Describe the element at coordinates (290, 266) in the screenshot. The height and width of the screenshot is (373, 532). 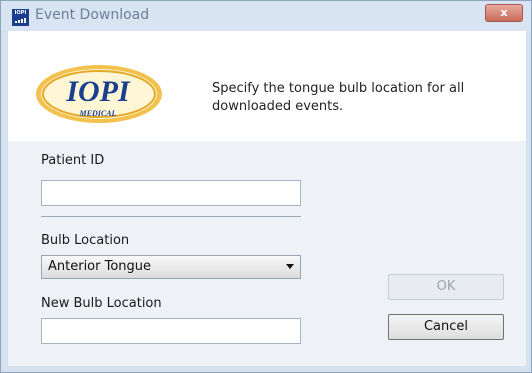
I see `dropdown-arrow-icon` at that location.